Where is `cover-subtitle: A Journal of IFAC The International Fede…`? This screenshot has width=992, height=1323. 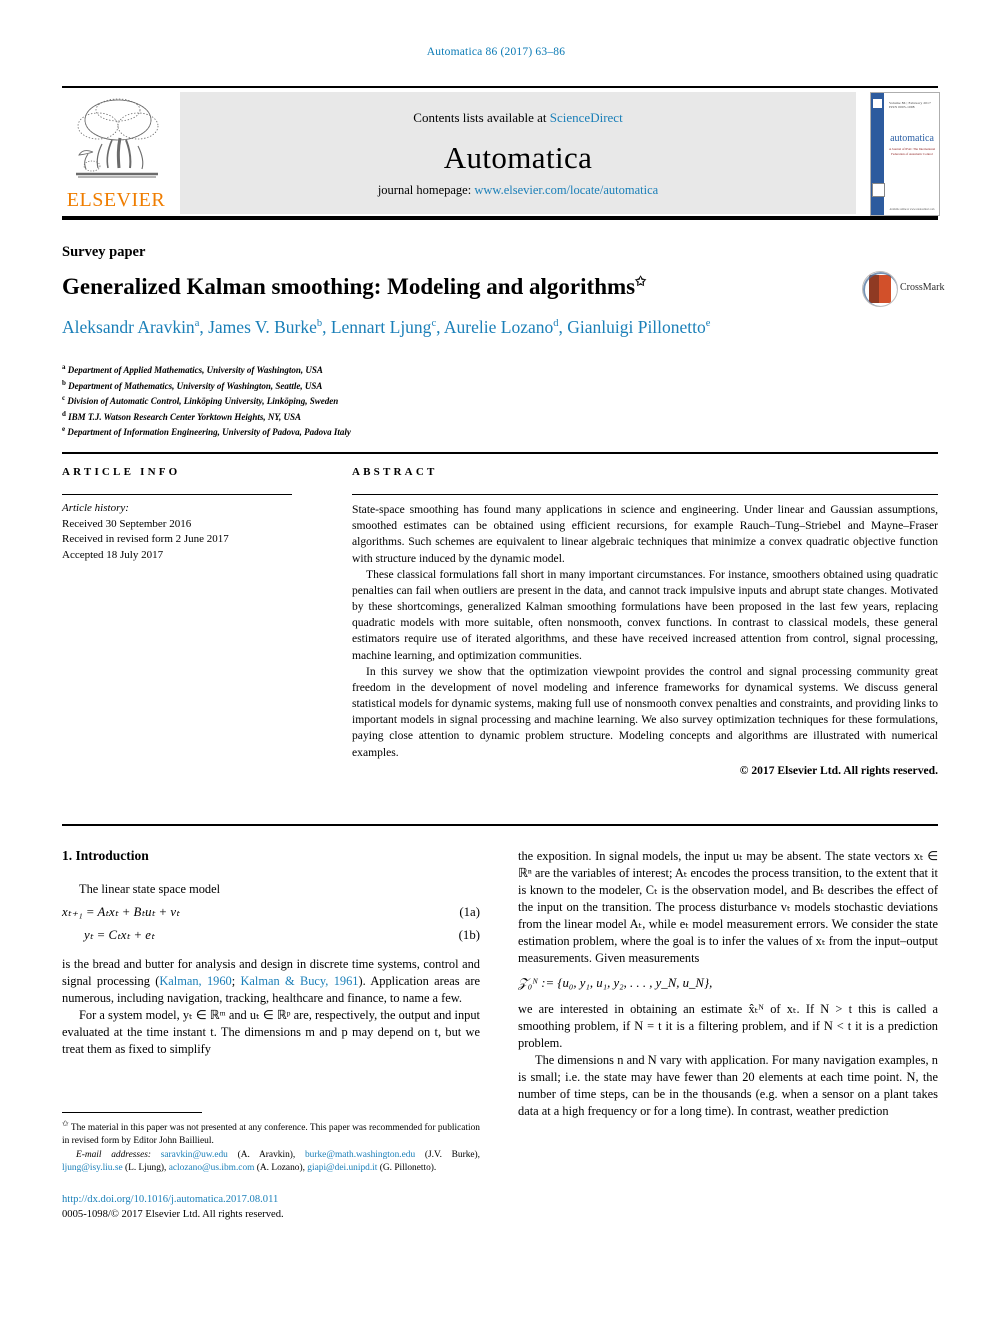
cover-subtitle: A Journal of IFAC The International Fede… is located at coordinates (912, 151).